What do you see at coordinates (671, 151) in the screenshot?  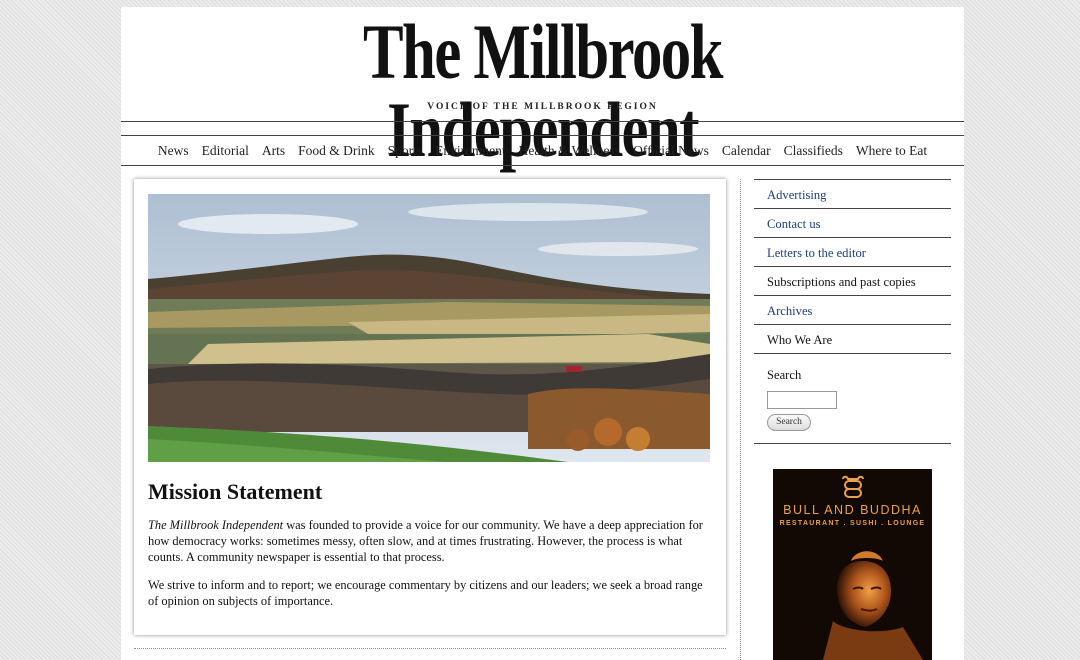 I see `nav-item-official-news: Official News` at bounding box center [671, 151].